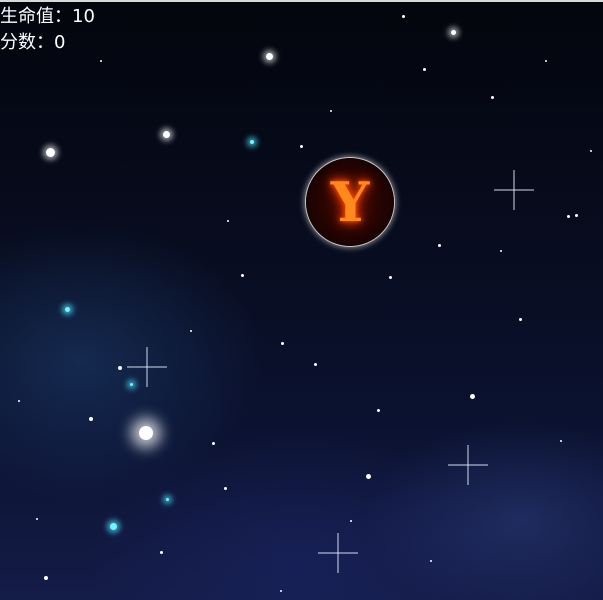  I want to click on score-display: 分数：0, so click(47, 43).